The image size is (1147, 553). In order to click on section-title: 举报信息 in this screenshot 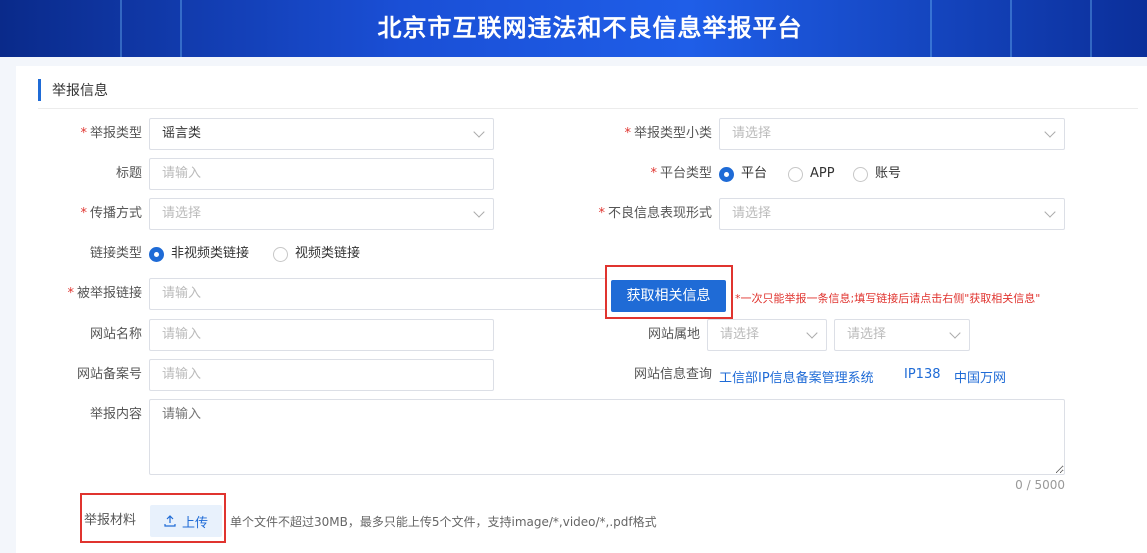, I will do `click(80, 91)`.